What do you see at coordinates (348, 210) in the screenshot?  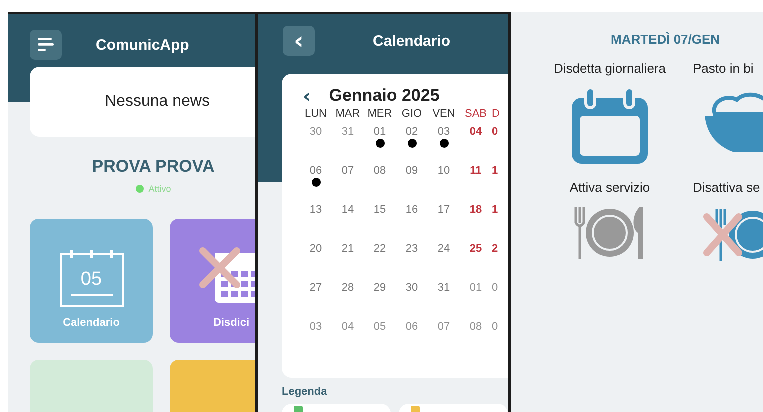 I see `day-number: 14` at bounding box center [348, 210].